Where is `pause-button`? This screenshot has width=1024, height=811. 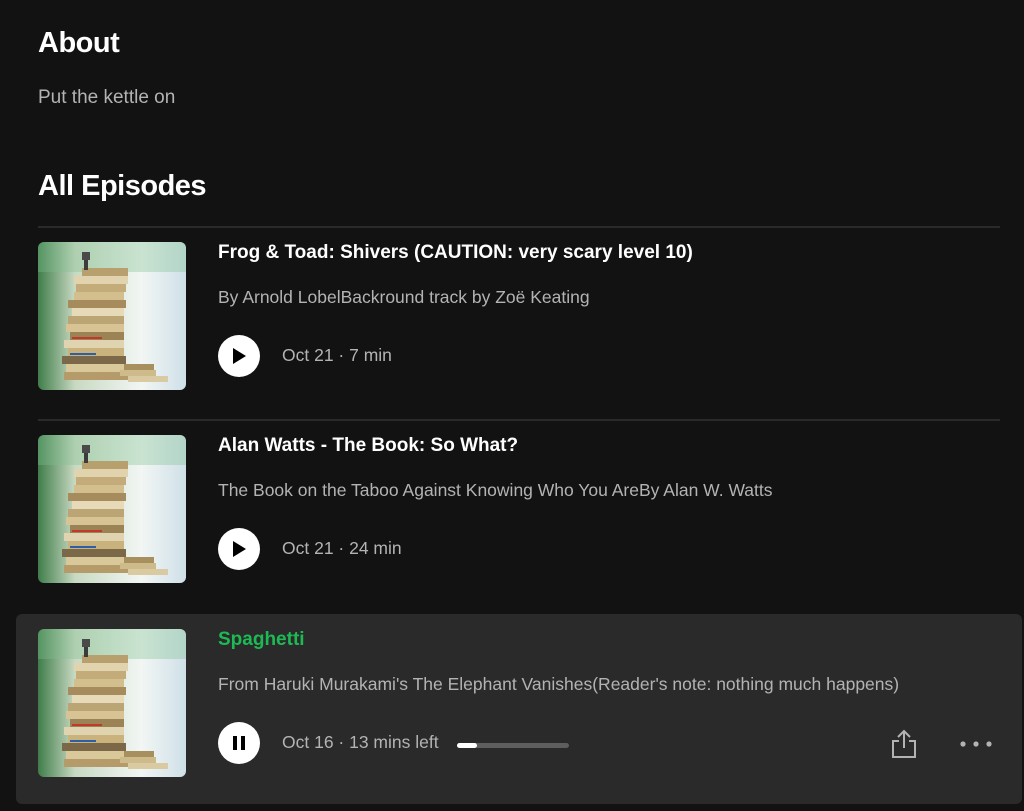
pause-button is located at coordinates (239, 743).